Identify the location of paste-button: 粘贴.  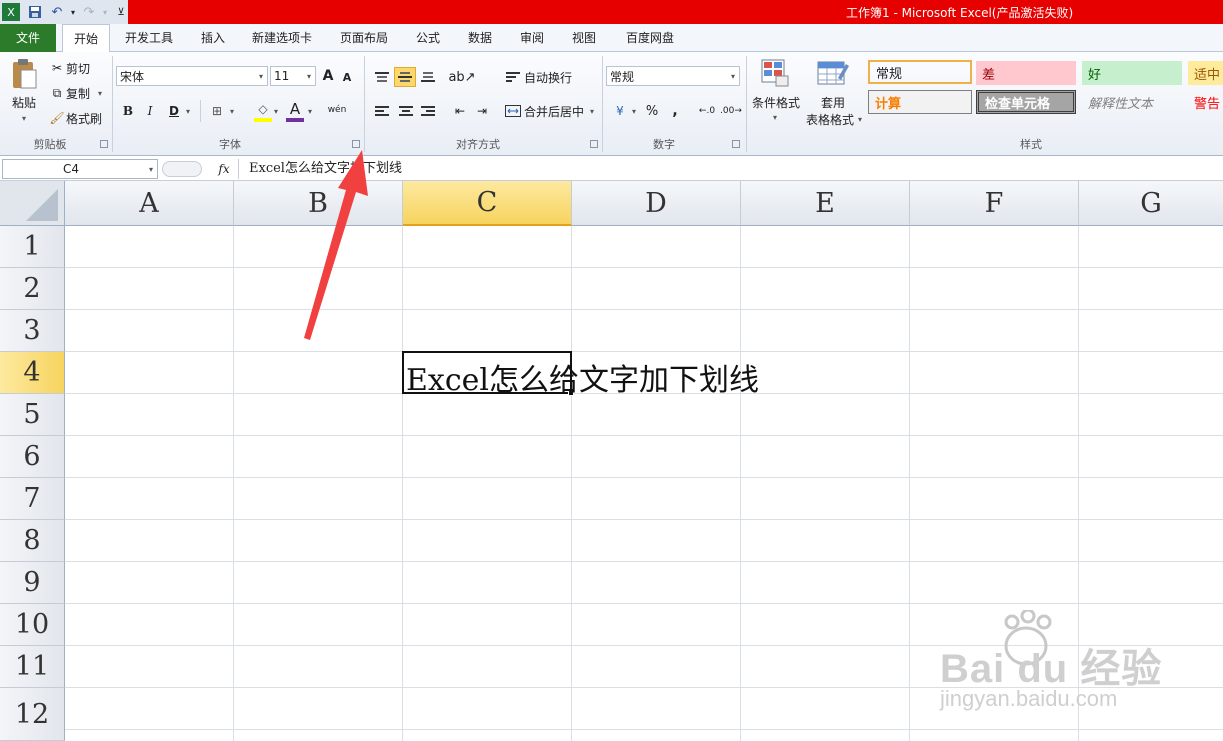
(24, 102).